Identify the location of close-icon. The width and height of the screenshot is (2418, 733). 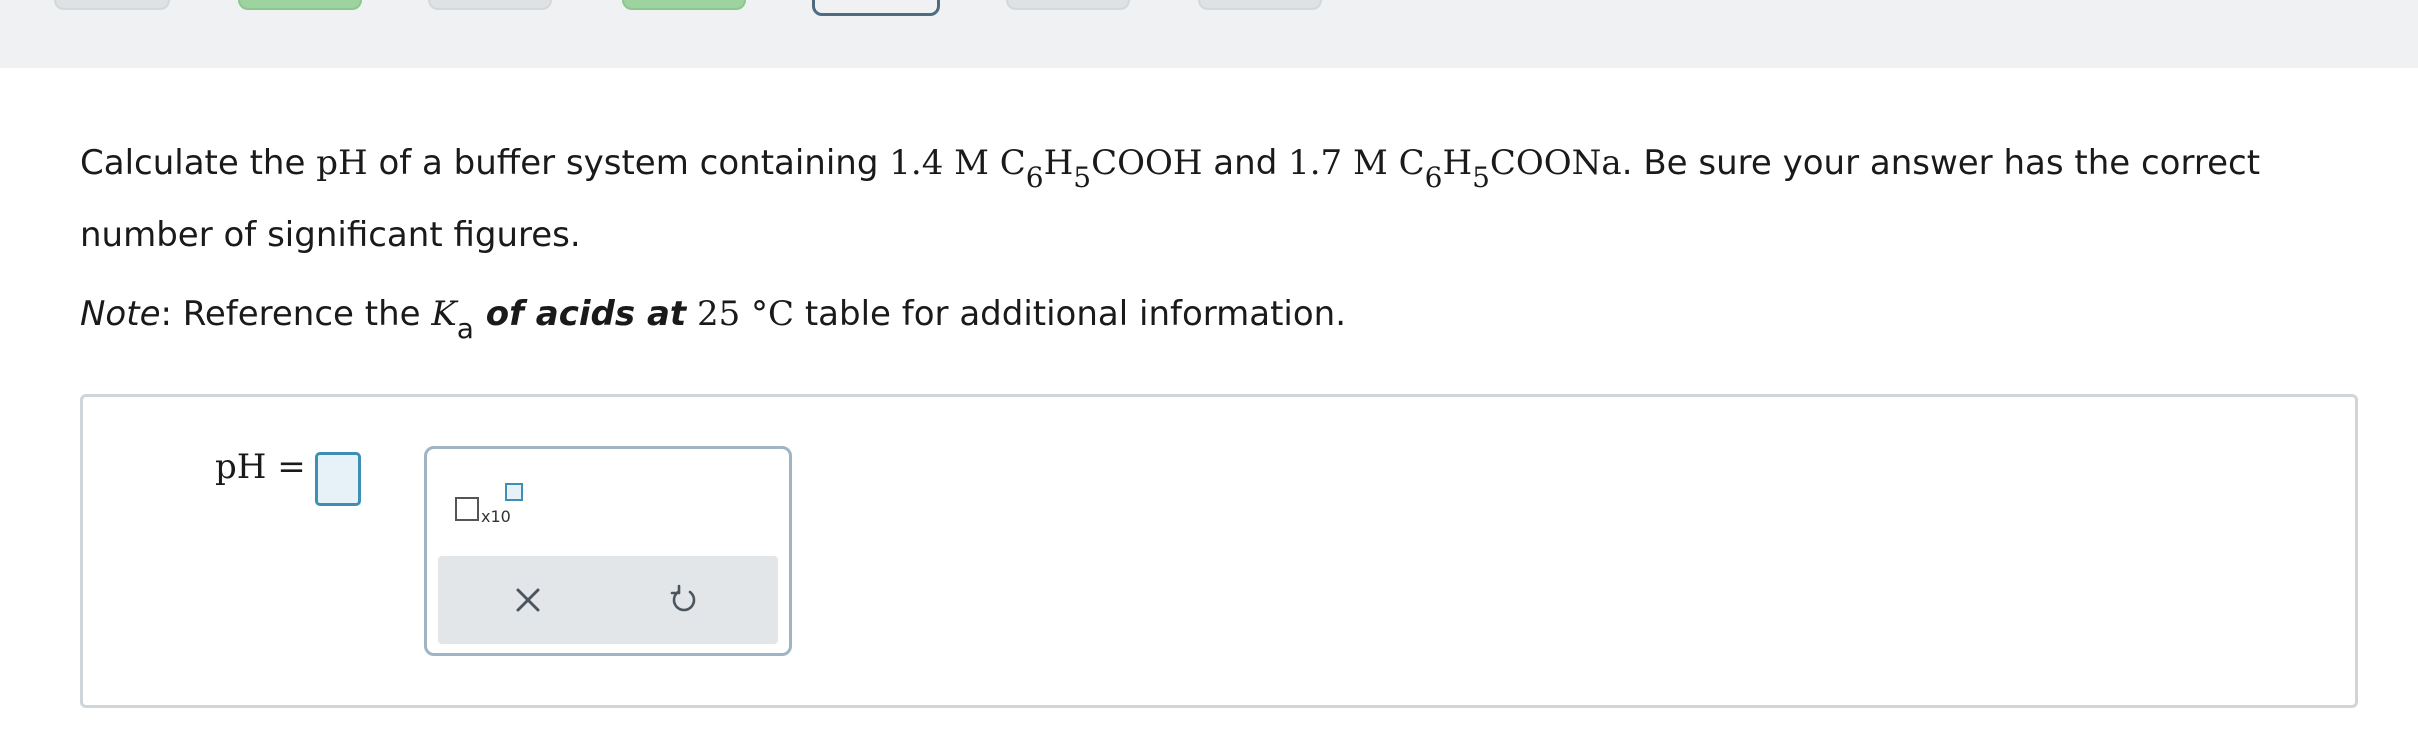
(528, 600).